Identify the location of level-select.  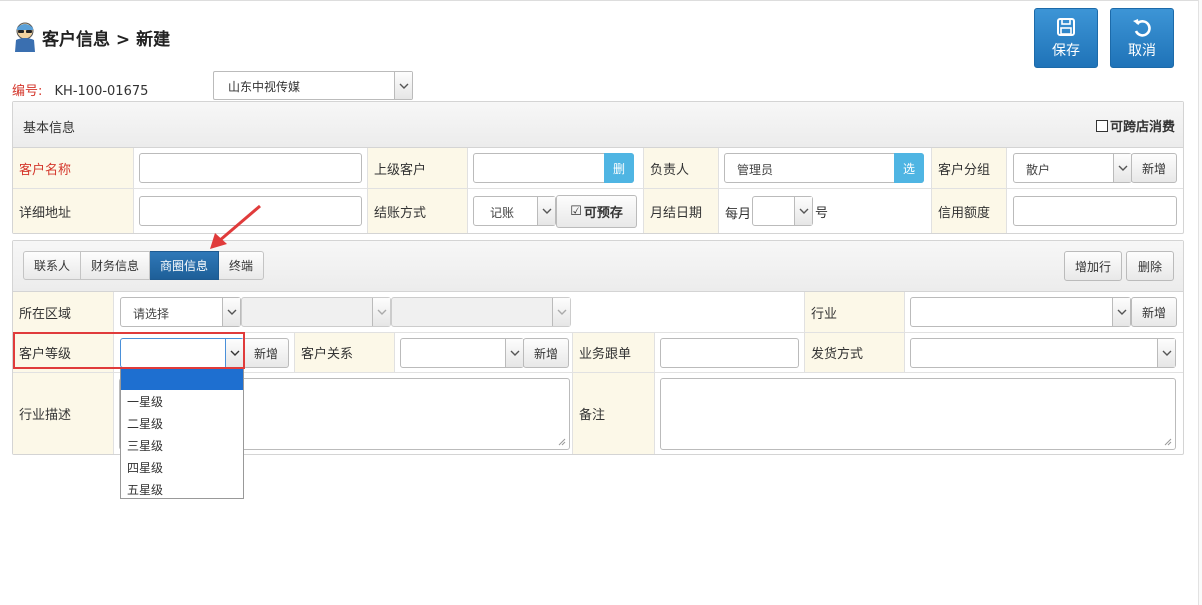
(182, 353).